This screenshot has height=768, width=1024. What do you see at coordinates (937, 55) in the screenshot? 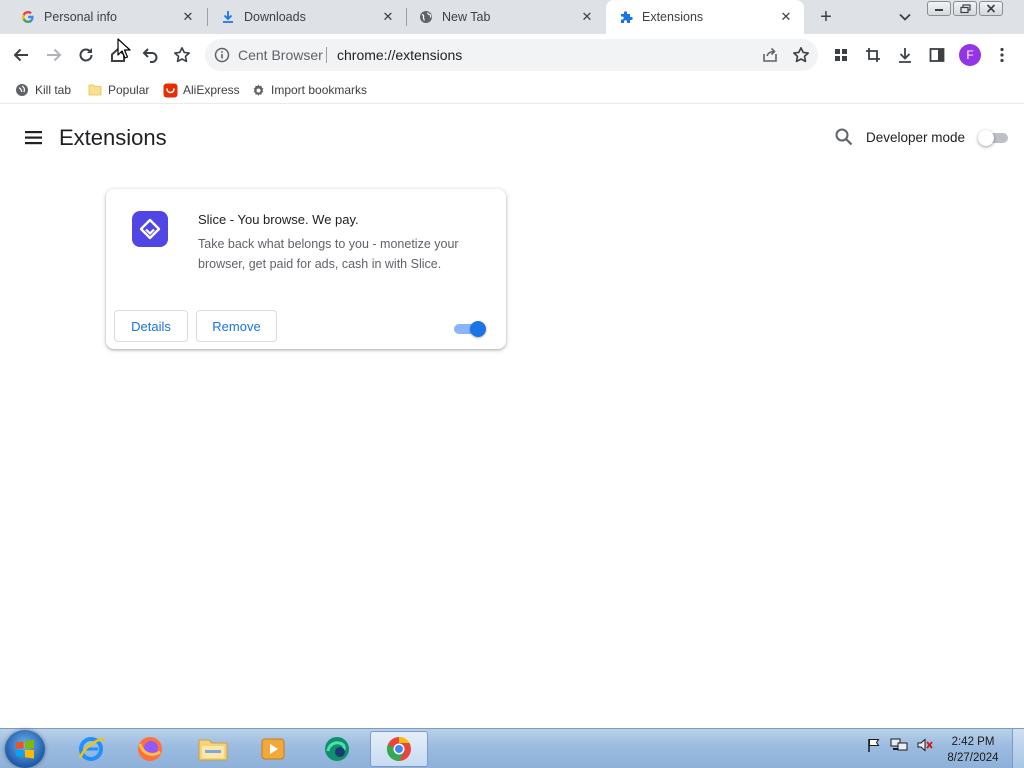
I see `side-panel-icon` at bounding box center [937, 55].